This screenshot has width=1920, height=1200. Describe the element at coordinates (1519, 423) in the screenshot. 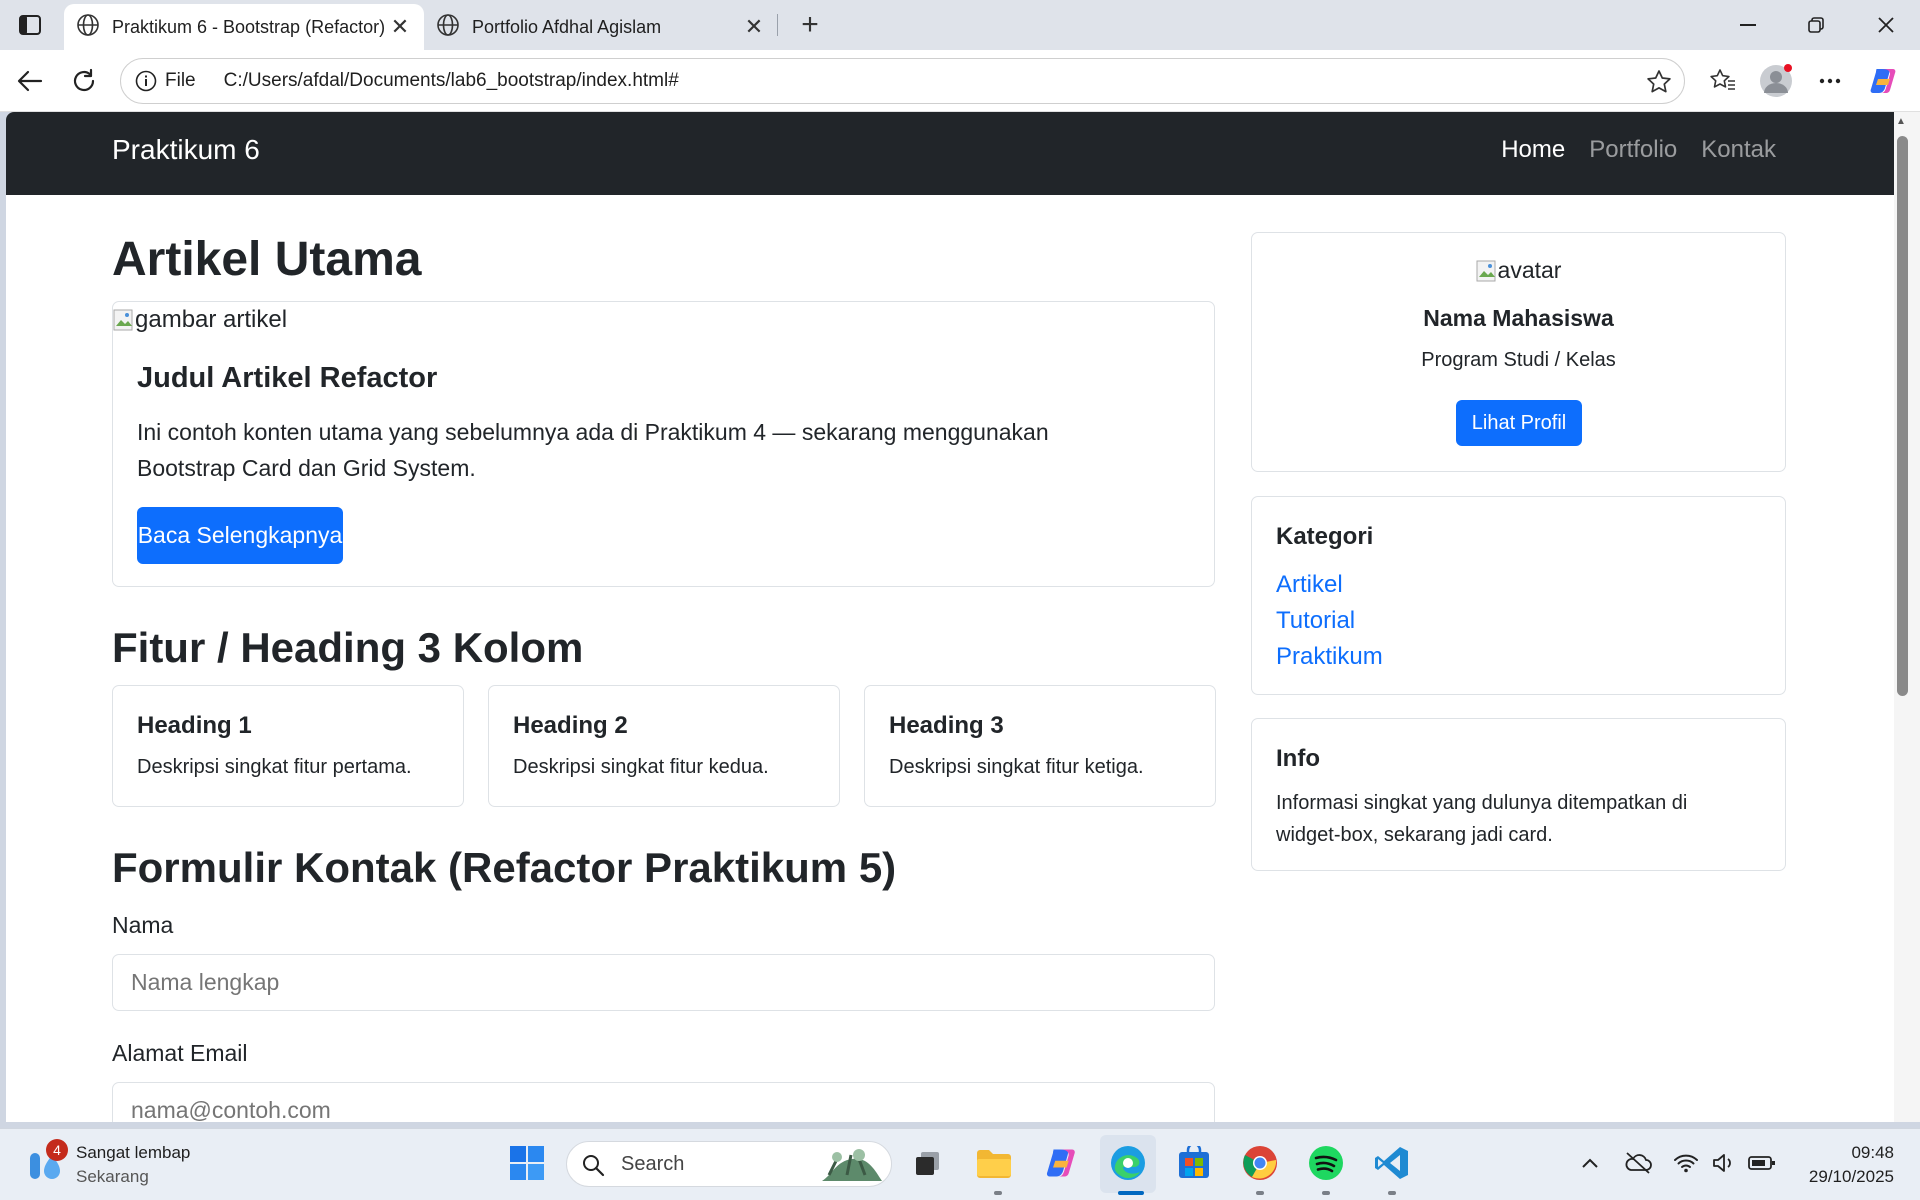

I see `view-profile-button: Lihat Profil` at that location.